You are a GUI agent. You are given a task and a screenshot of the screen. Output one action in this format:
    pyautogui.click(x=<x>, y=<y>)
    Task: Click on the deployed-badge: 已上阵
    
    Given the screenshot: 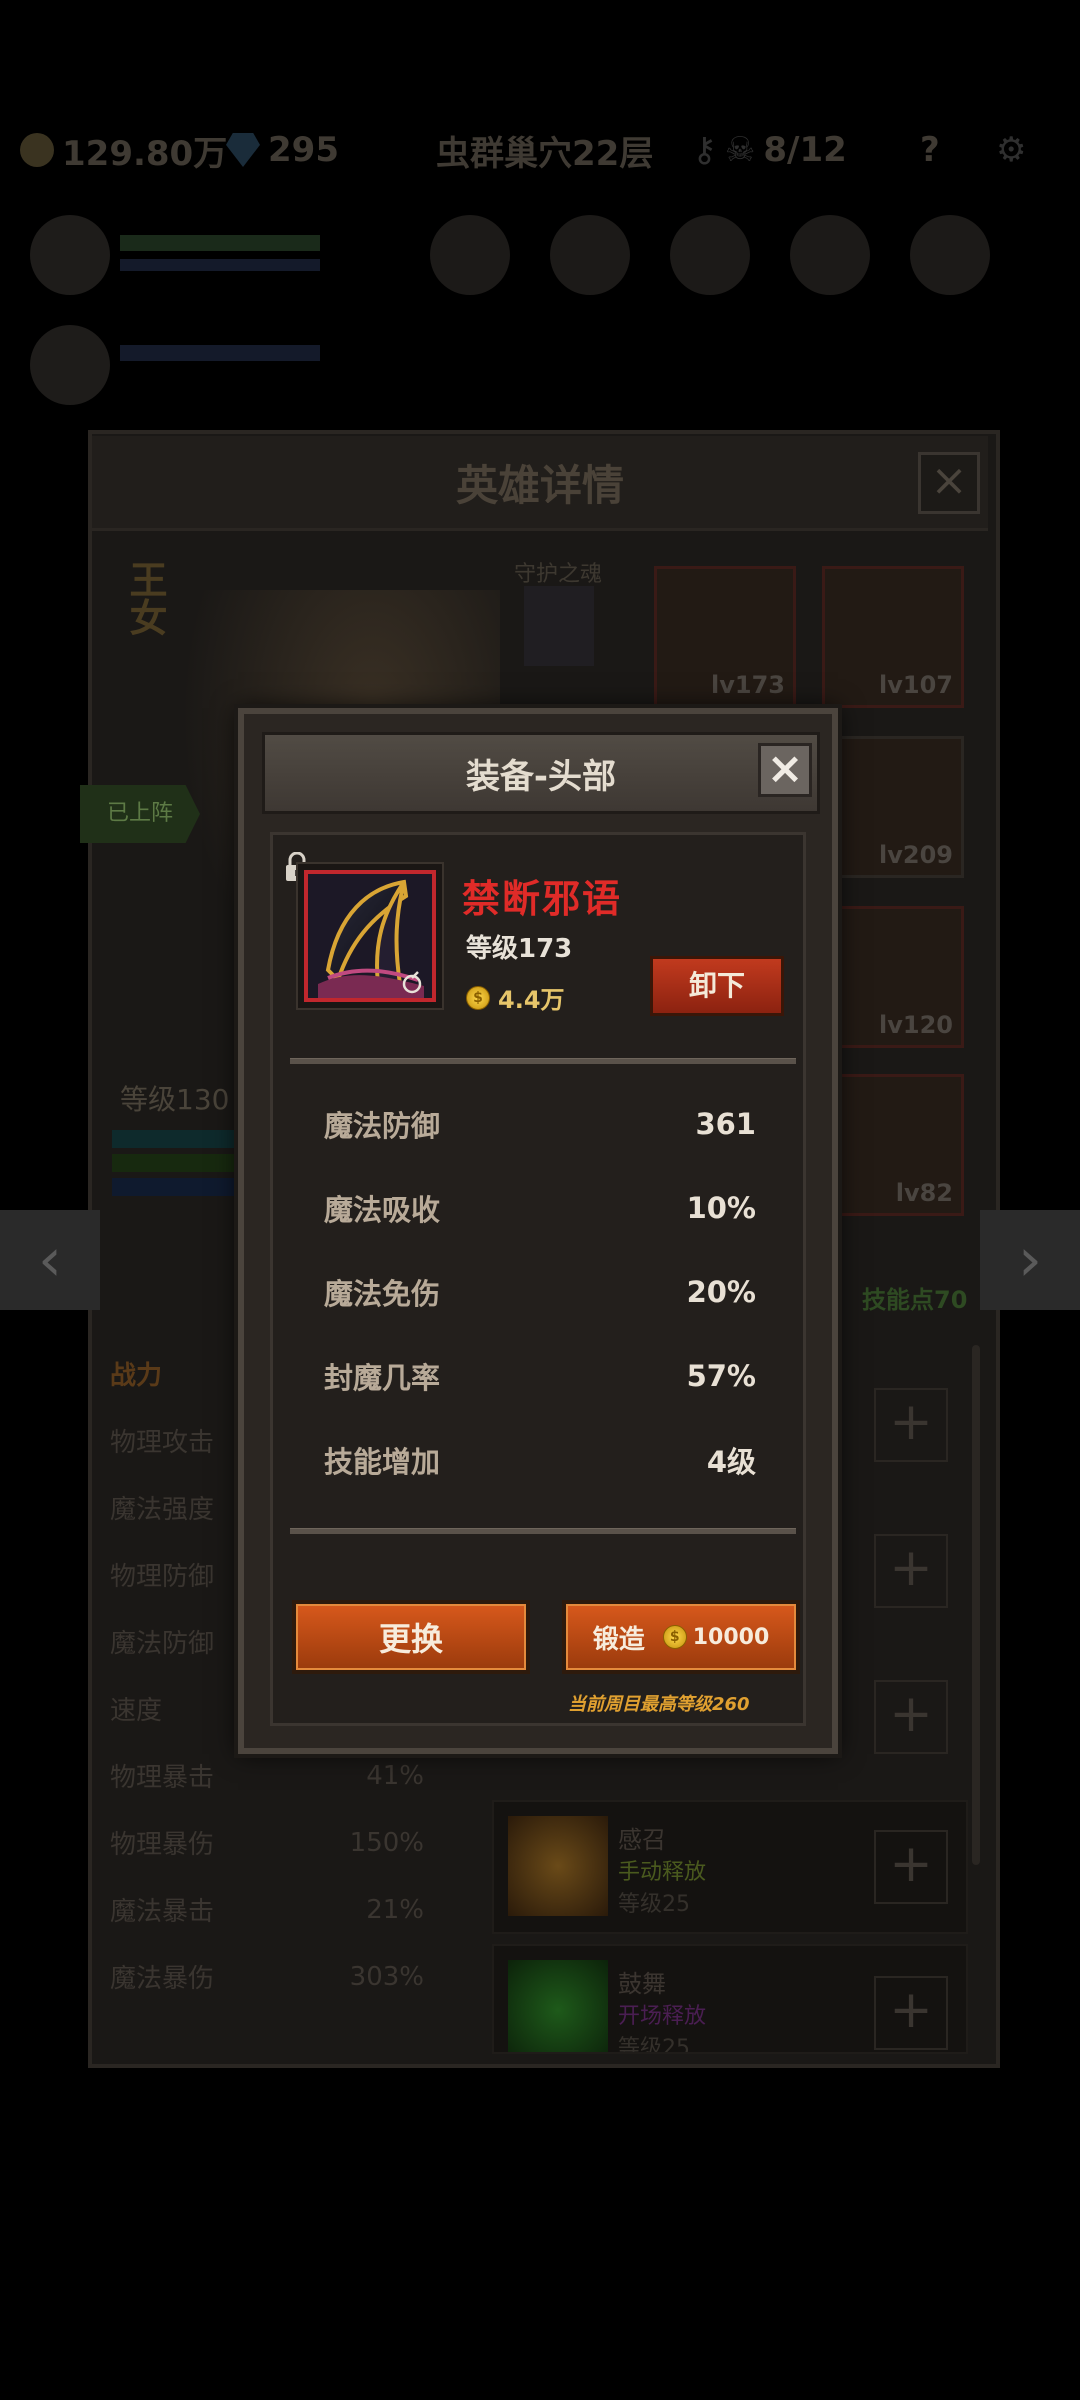 What is the action you would take?
    pyautogui.click(x=140, y=814)
    